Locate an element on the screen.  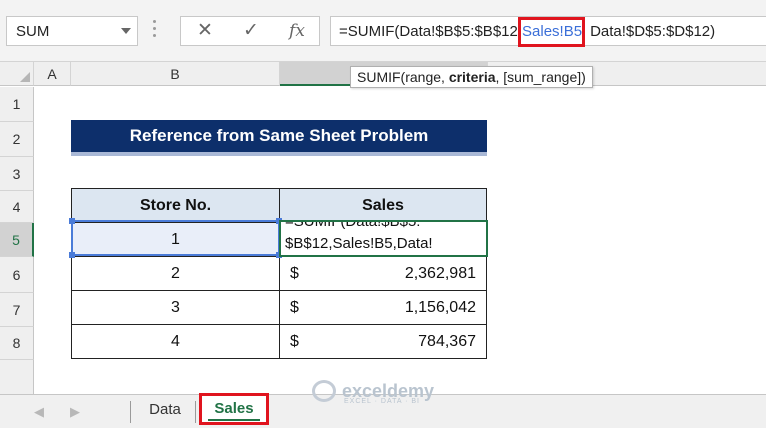
next-sheet-icon: ▶ is located at coordinates (75, 412).